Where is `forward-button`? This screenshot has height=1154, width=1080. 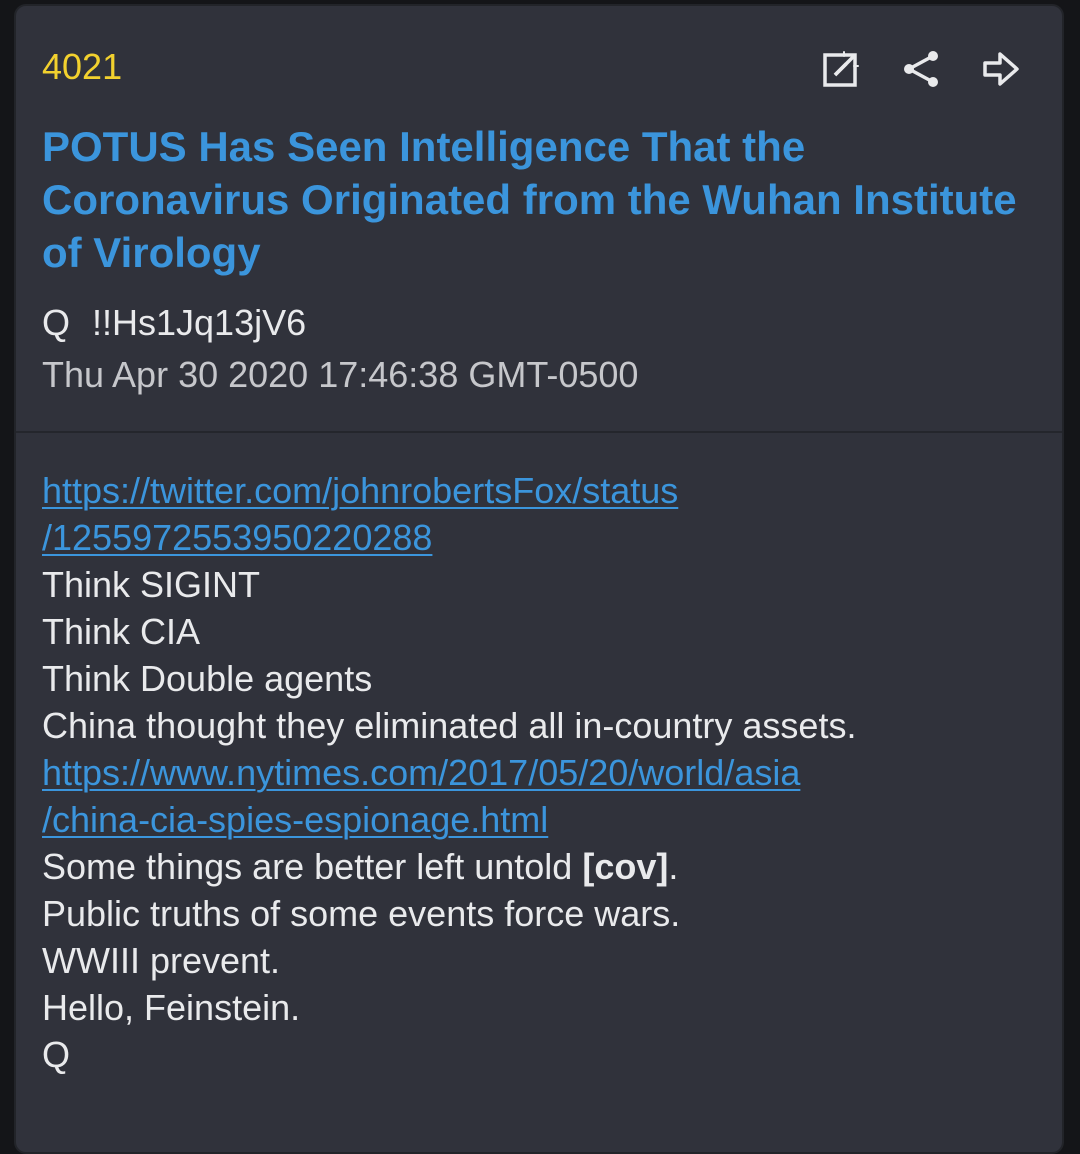
forward-button is located at coordinates (1001, 69).